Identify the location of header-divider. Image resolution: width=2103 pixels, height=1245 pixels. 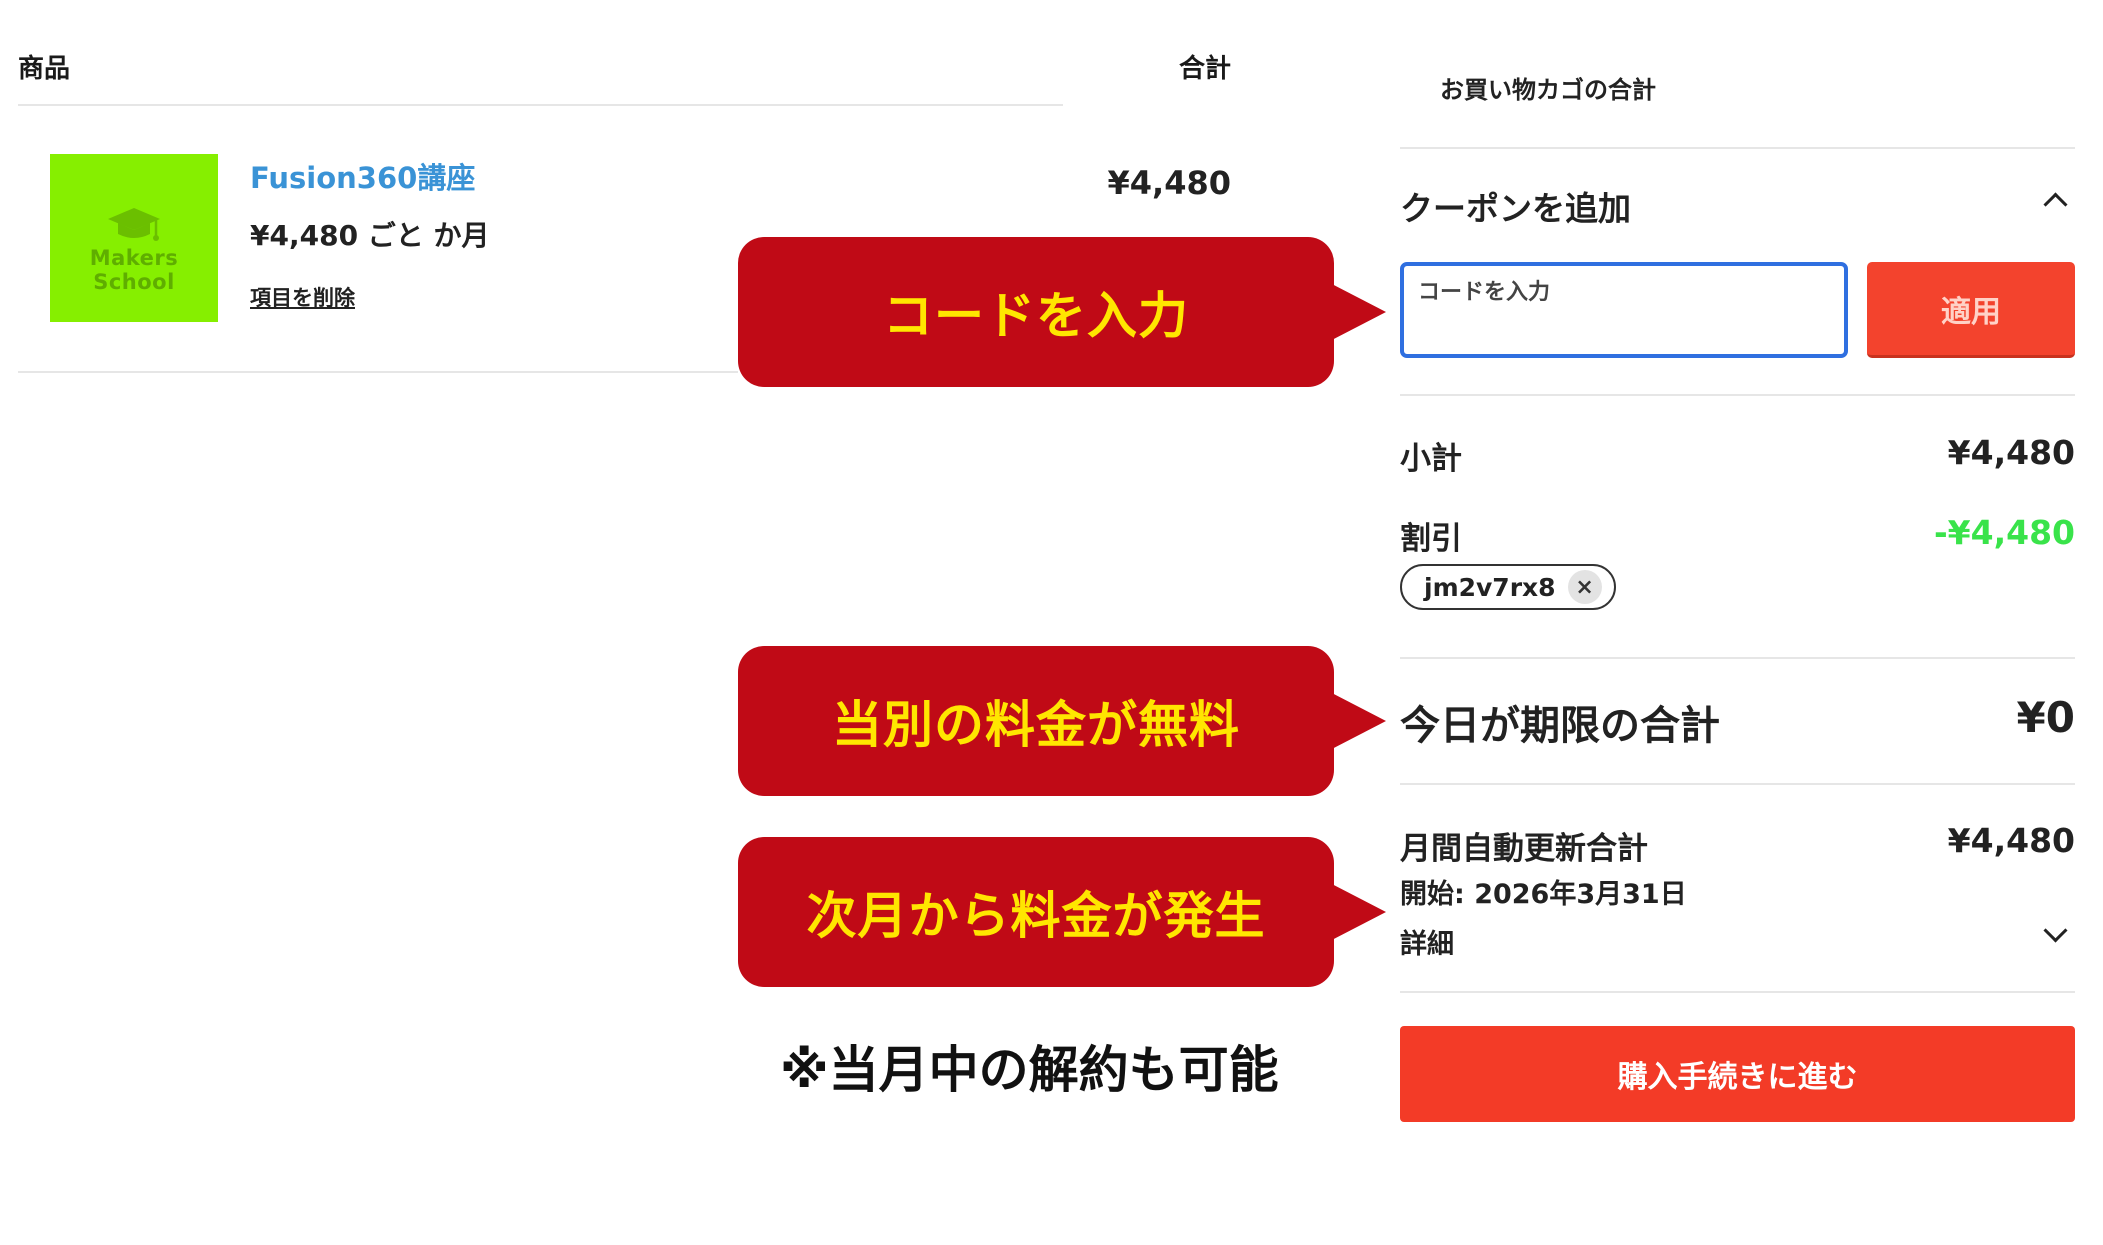
(540, 105).